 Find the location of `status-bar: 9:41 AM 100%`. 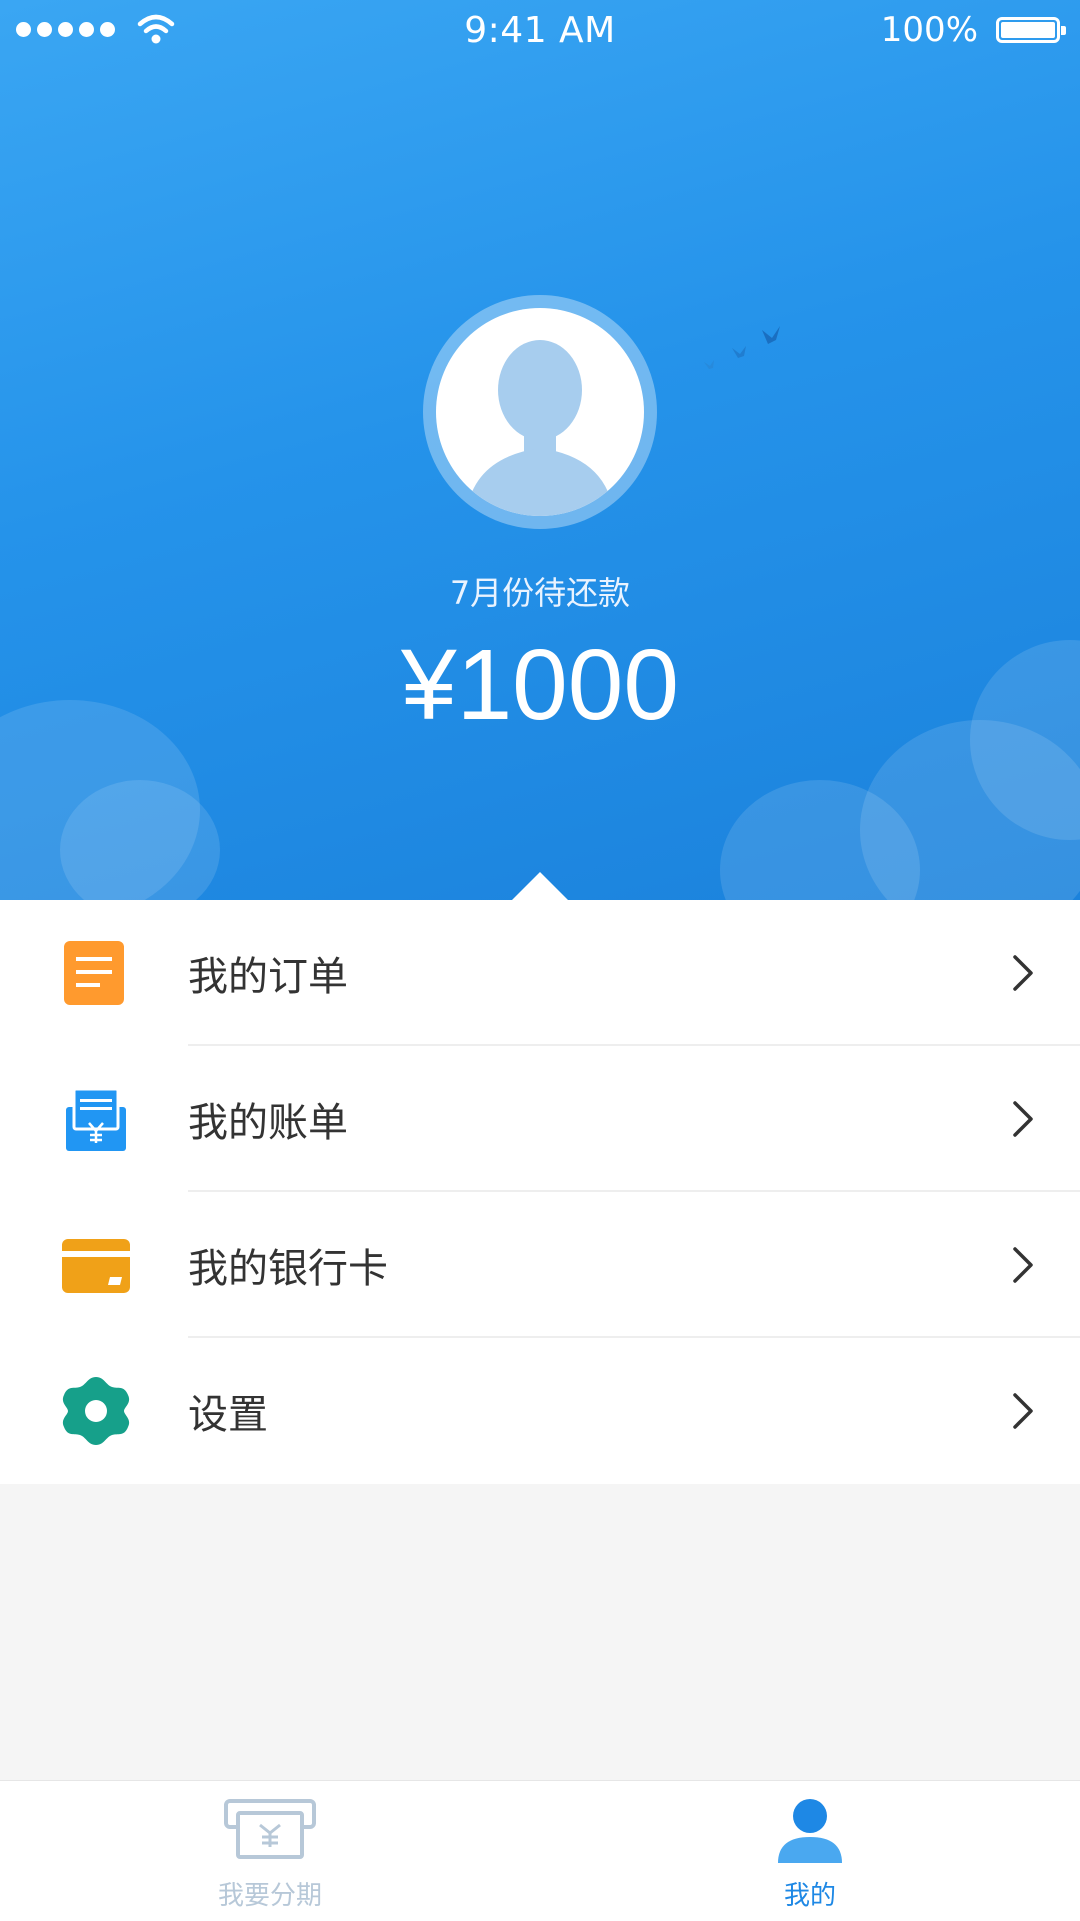

status-bar: 9:41 AM 100% is located at coordinates (540, 32).